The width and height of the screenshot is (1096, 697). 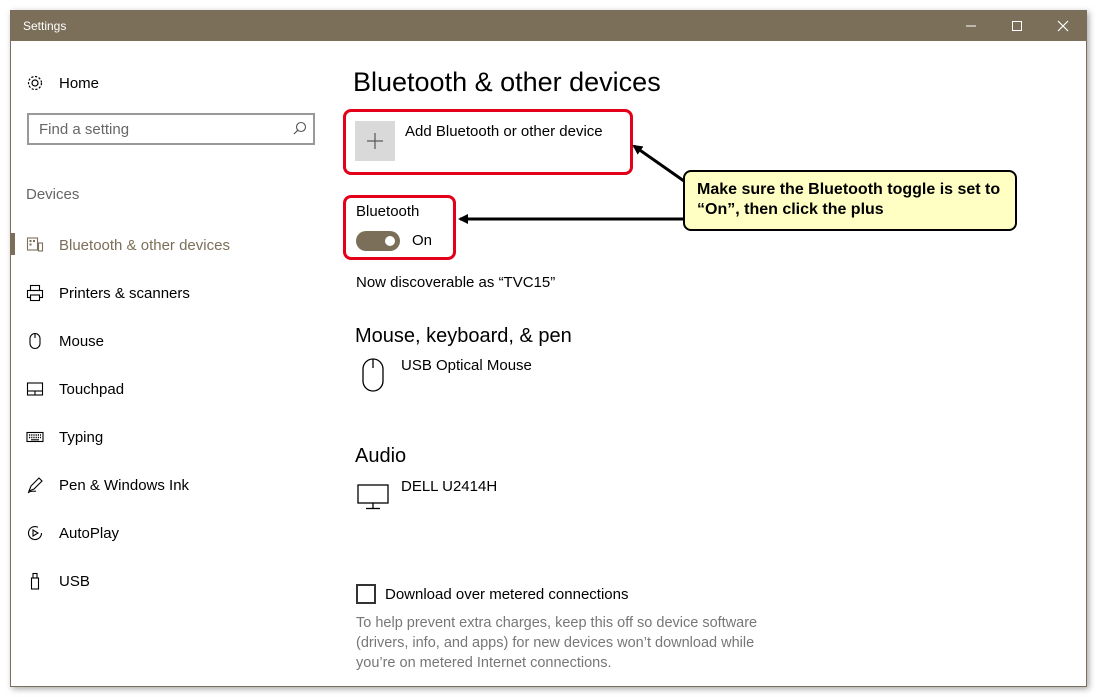 I want to click on sidebar-item-touchpad: Touchpad, so click(x=171, y=389).